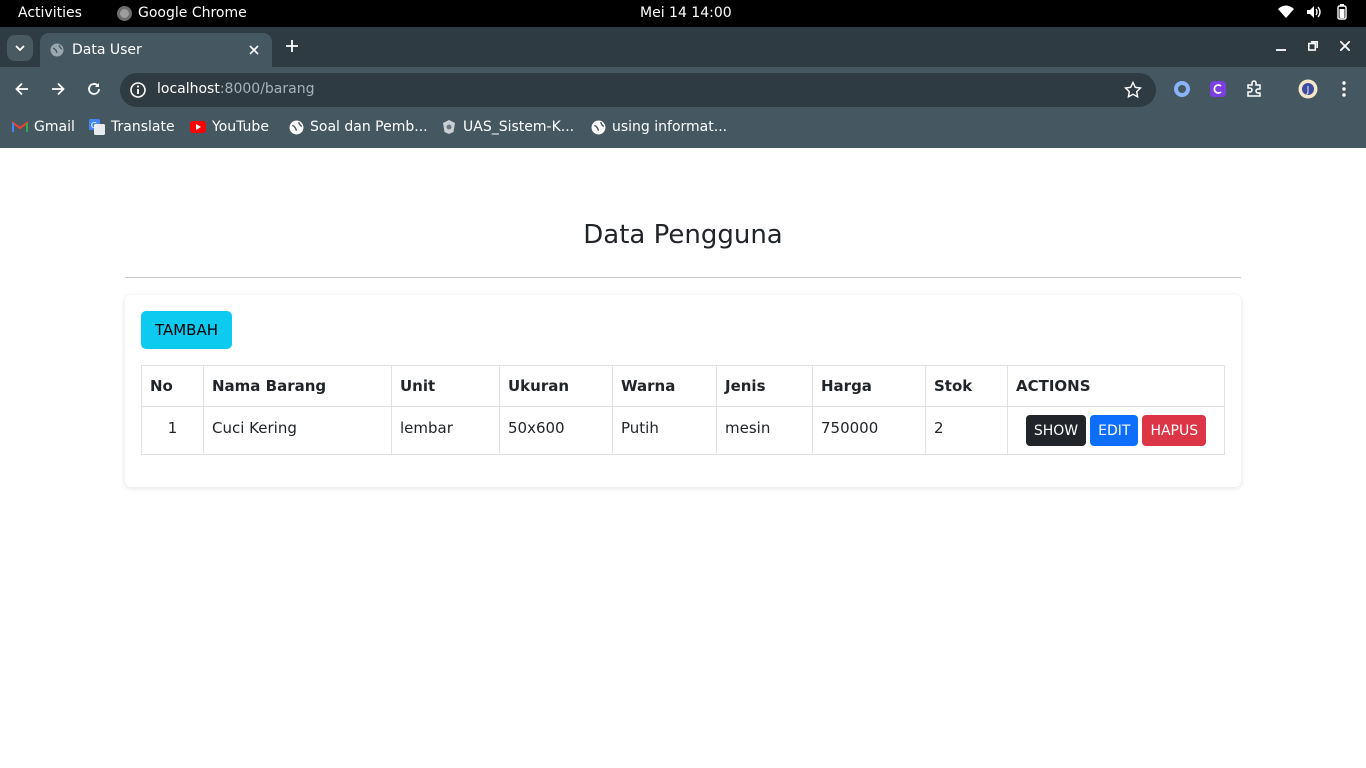  I want to click on system-tray, so click(1314, 12).